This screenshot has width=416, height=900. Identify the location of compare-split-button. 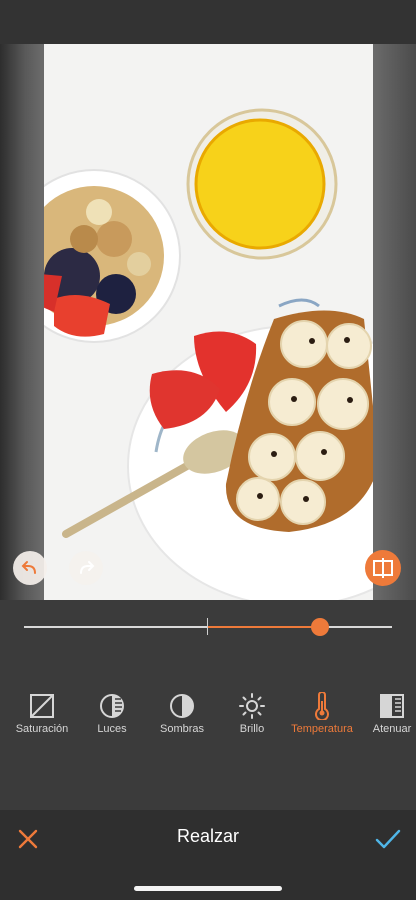
(383, 568).